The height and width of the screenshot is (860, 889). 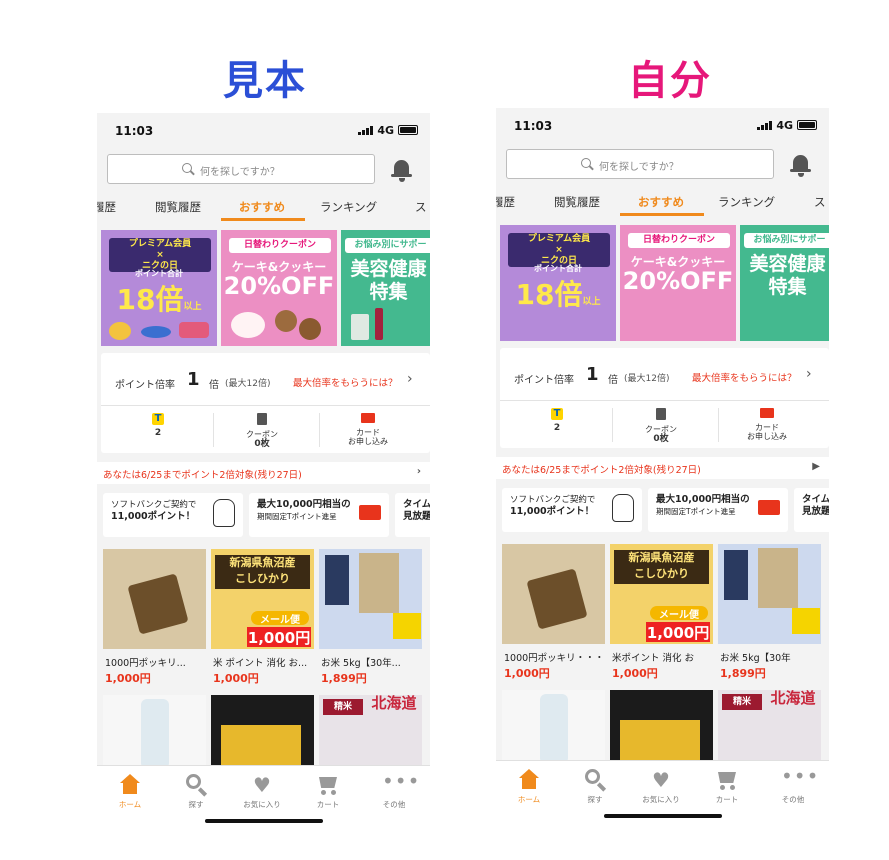 I want to click on banner-coupon-tag: 日替わりクーポン, so click(x=280, y=245).